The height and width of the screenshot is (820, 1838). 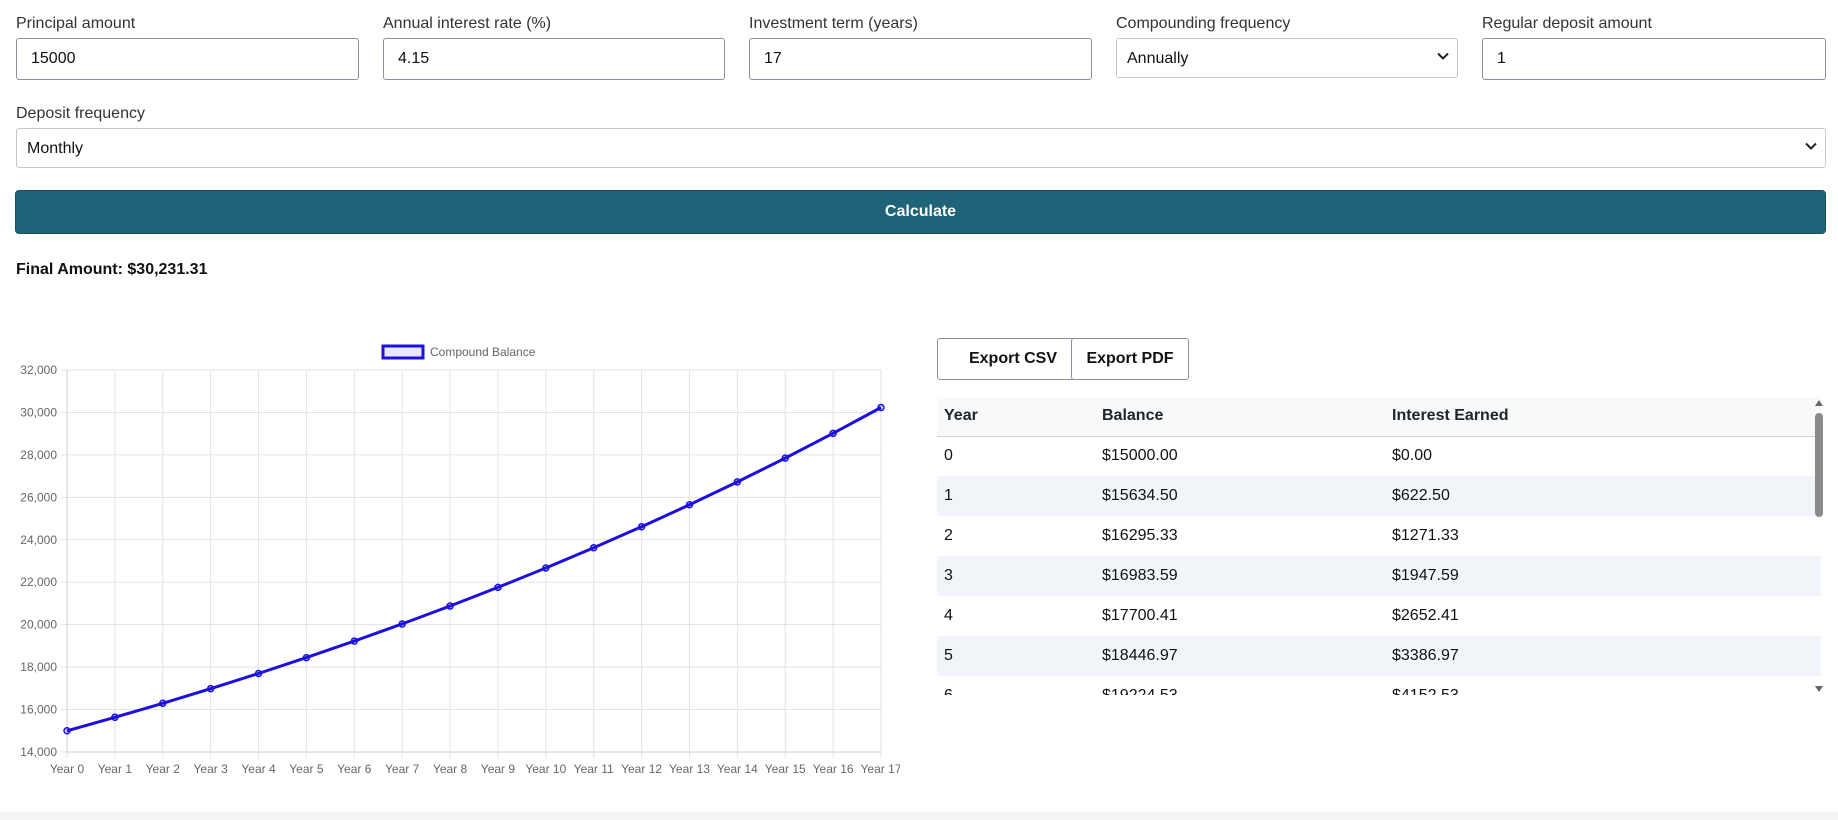 What do you see at coordinates (1203, 23) in the screenshot?
I see `compounding-label: Compounding frequency` at bounding box center [1203, 23].